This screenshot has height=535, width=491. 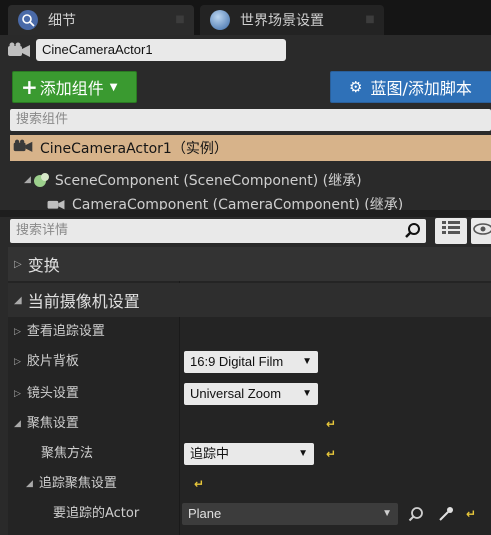 I want to click on expand-triangle-icon: ◢, so click(x=27, y=180).